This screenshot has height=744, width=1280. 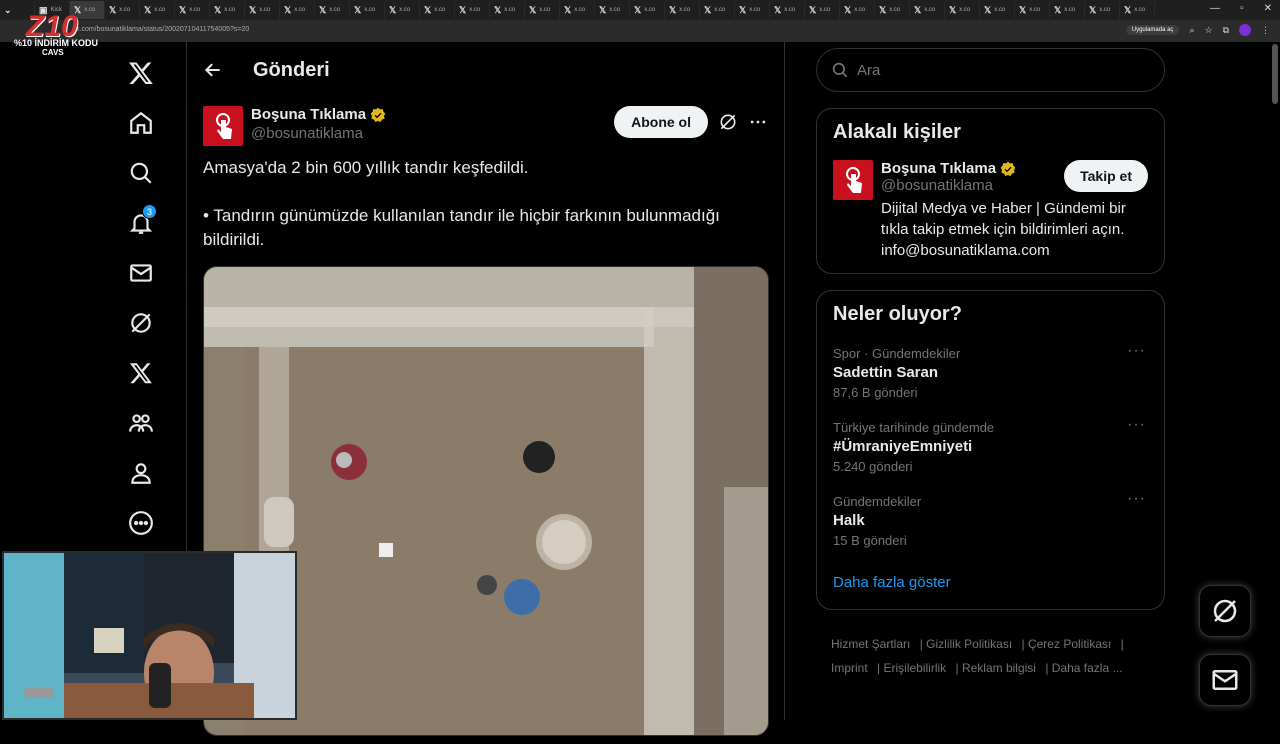 What do you see at coordinates (1106, 176) in the screenshot?
I see `follow-button: Takip et` at bounding box center [1106, 176].